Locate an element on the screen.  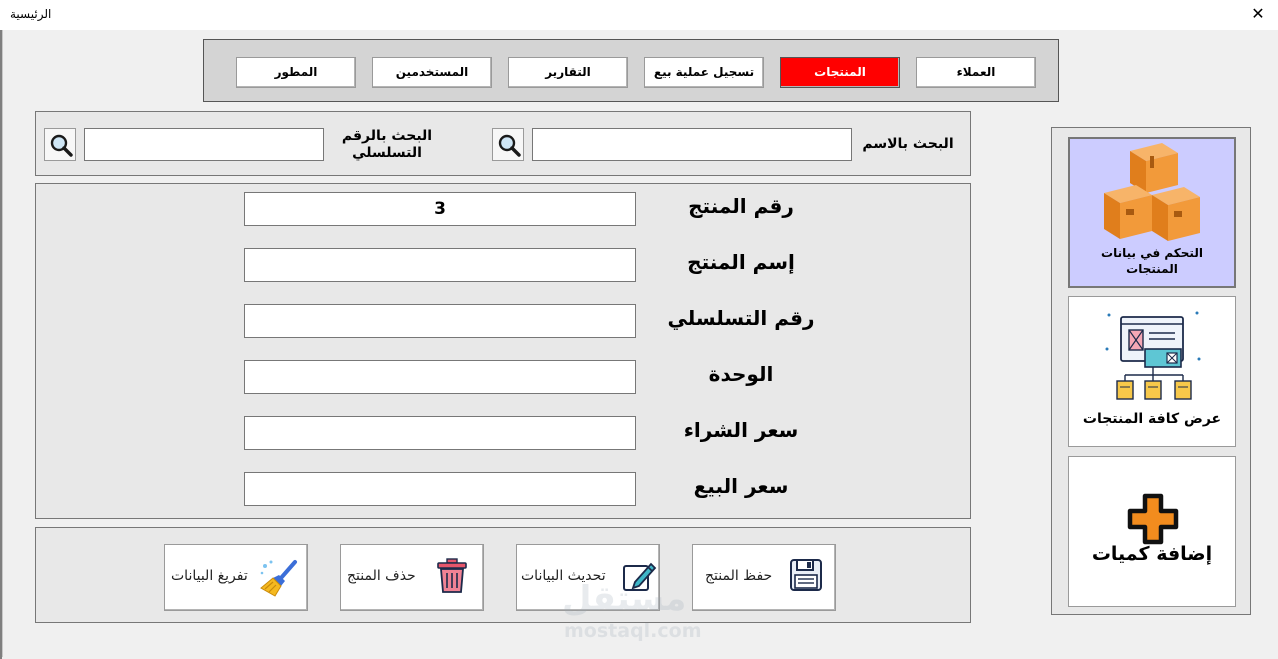
sale-price-label: سعر البيع is located at coordinates (741, 486).